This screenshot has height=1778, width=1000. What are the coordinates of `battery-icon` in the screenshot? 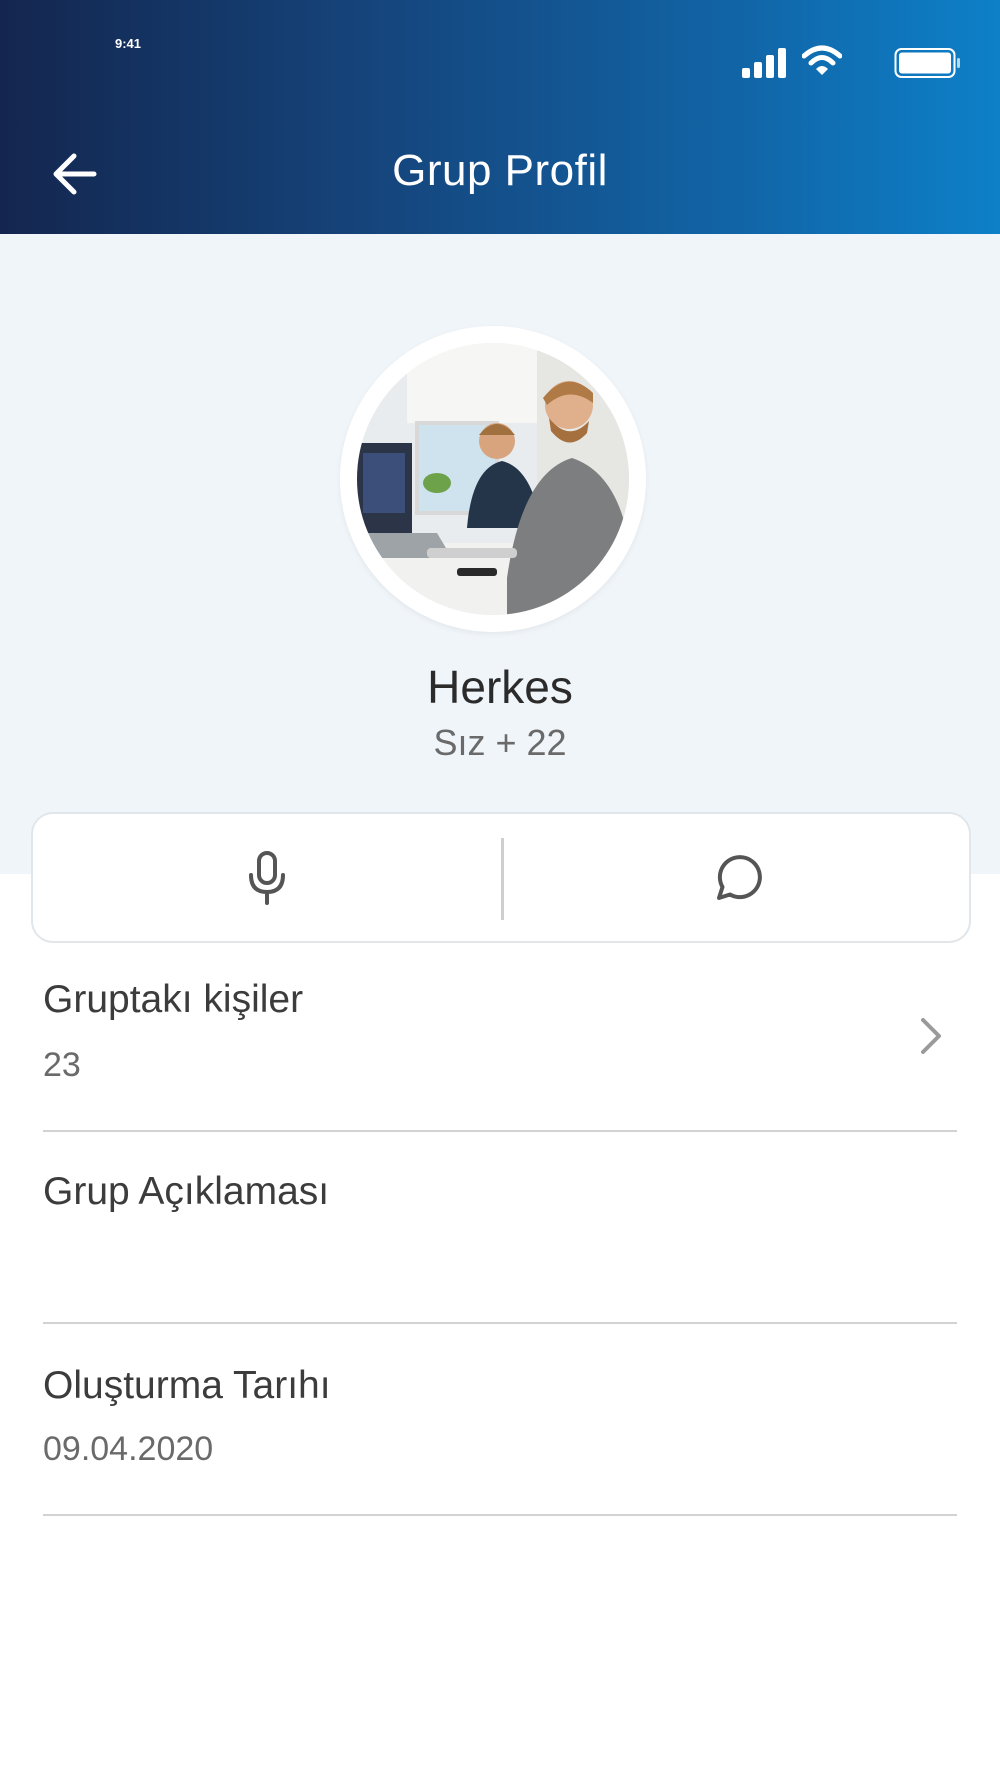 It's located at (927, 63).